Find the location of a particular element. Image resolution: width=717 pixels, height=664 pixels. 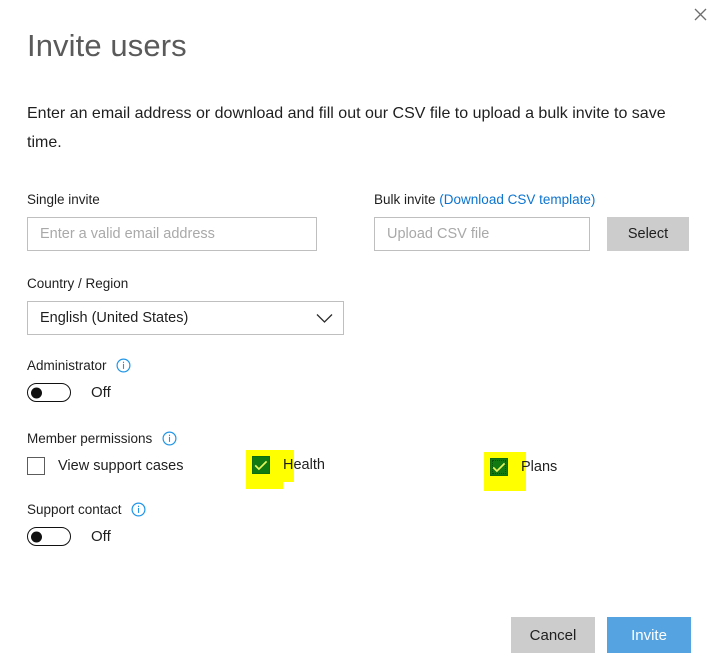

checkbox-health: Health is located at coordinates (285, 462).